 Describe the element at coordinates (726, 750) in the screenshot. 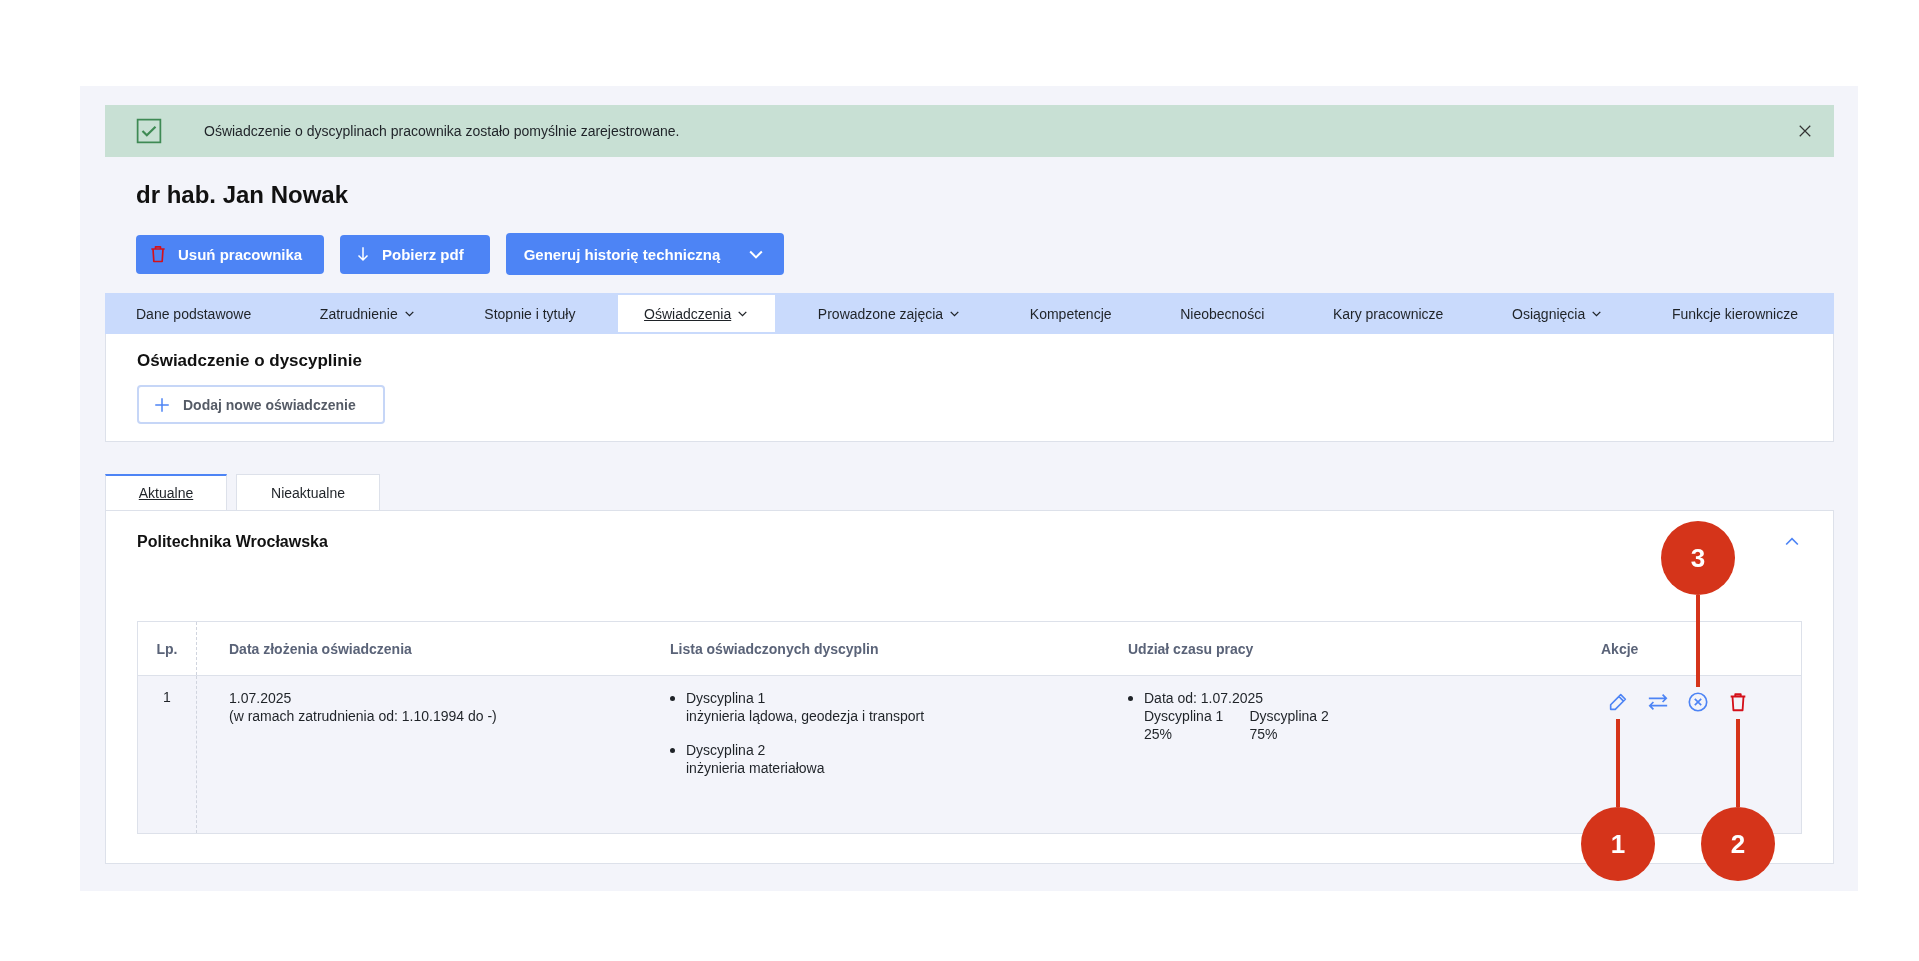

I see `discipline-name: Dyscyplina 2` at that location.